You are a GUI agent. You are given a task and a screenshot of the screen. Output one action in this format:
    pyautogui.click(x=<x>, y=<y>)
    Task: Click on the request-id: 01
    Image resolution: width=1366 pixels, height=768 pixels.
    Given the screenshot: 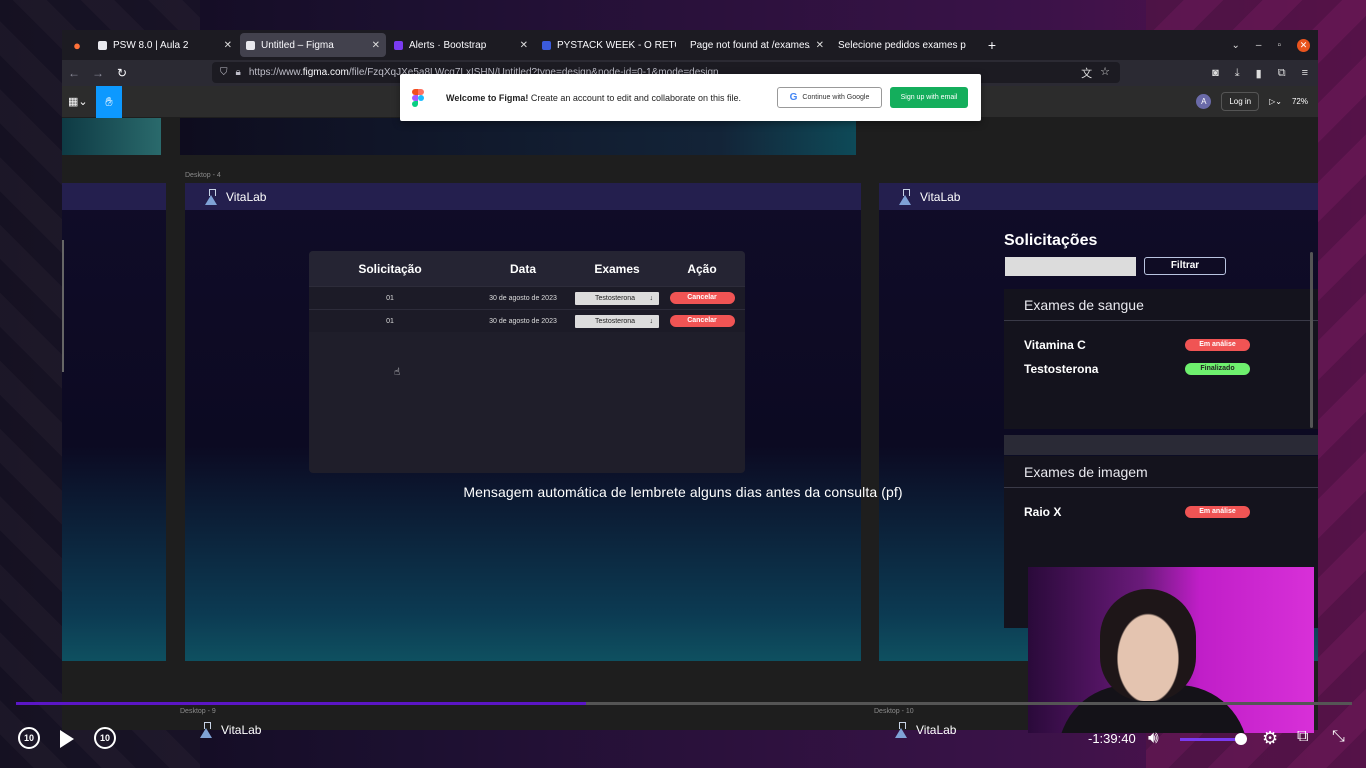 What is the action you would take?
    pyautogui.click(x=390, y=321)
    